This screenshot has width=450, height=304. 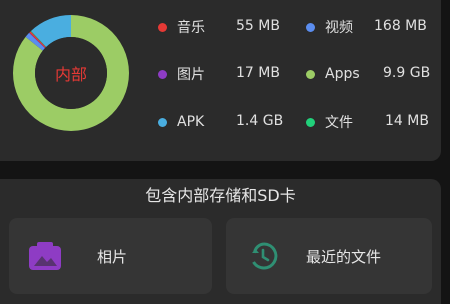 What do you see at coordinates (45, 256) in the screenshot?
I see `photo-icon` at bounding box center [45, 256].